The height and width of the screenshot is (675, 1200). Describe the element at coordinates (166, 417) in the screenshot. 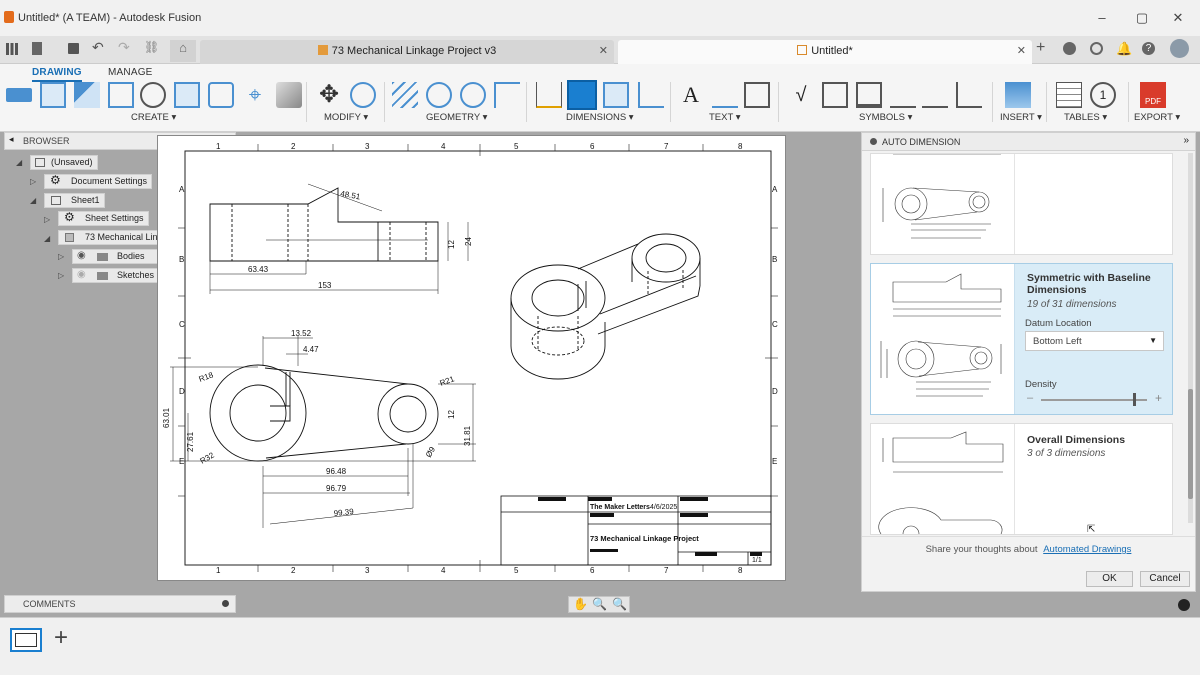

I see `dim-63-01: 63.01` at that location.